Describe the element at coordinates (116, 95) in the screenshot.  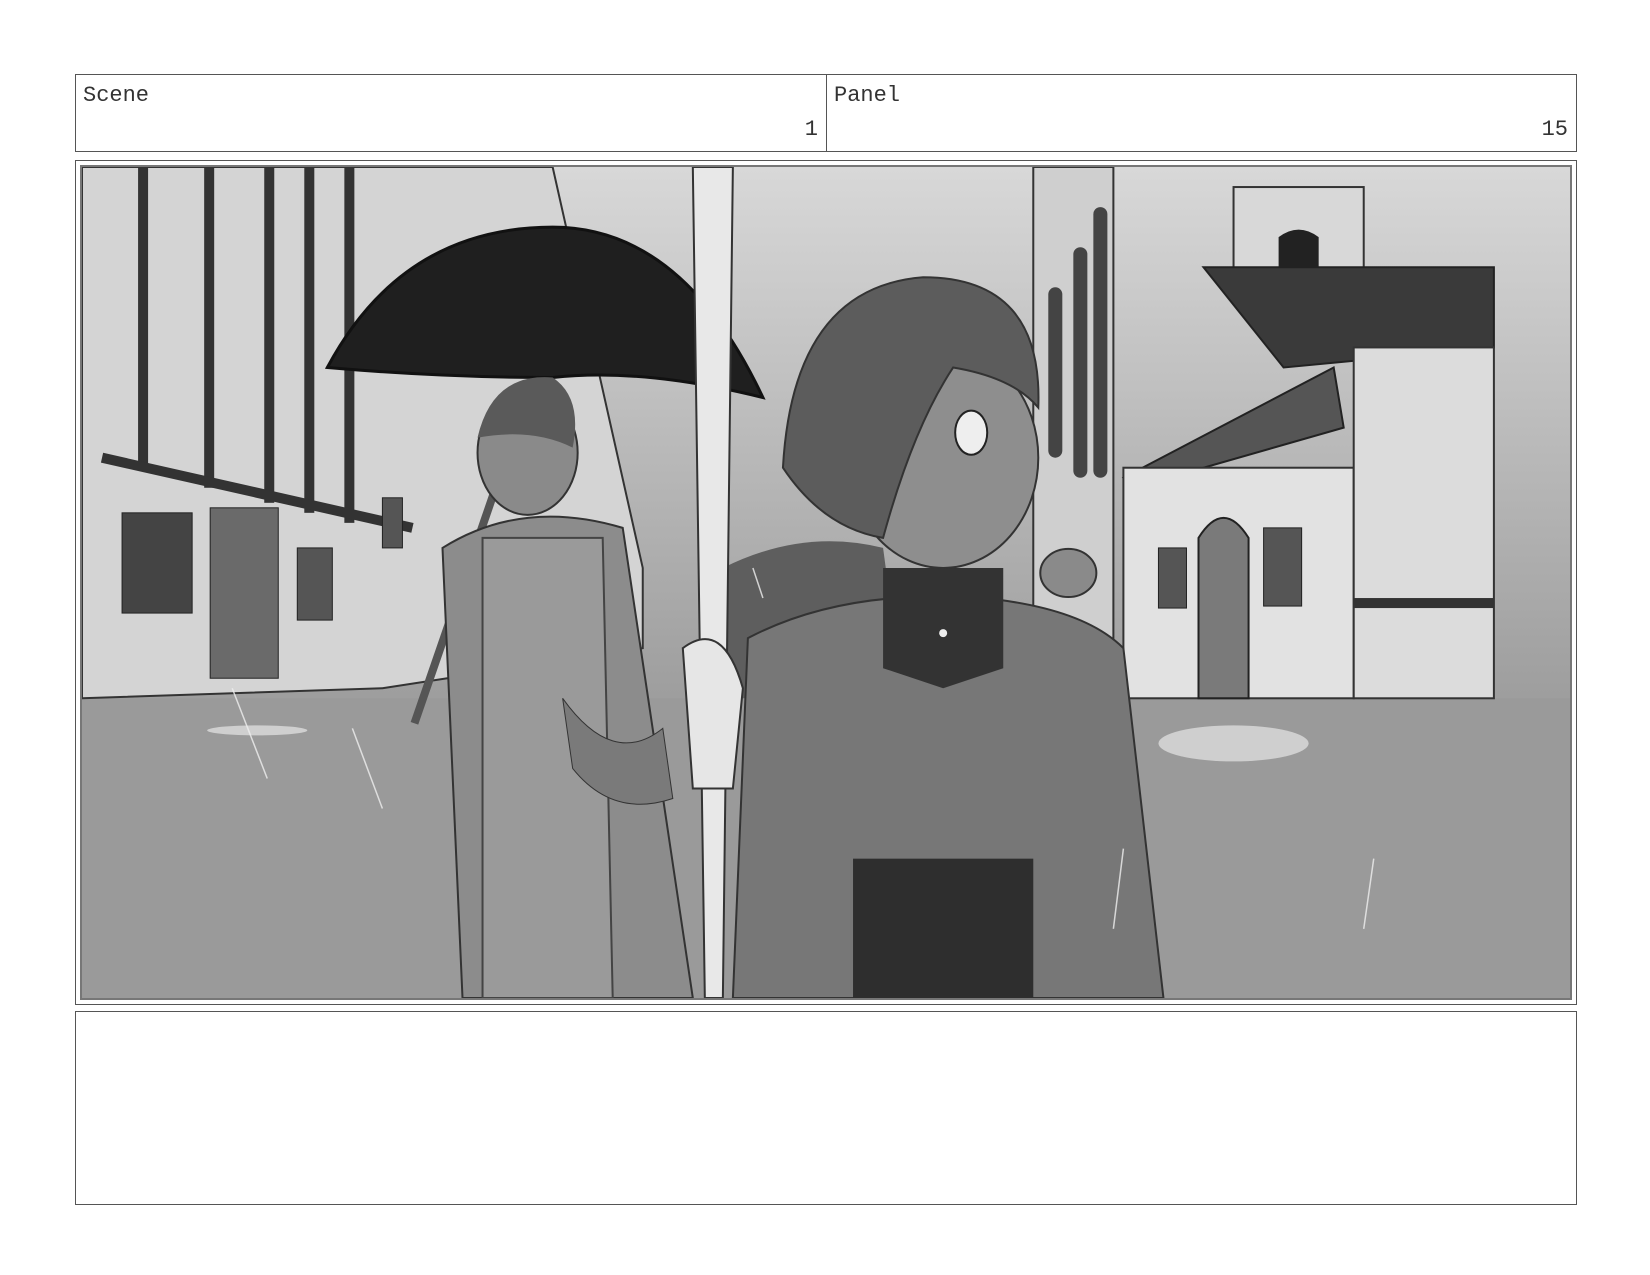
I see `scene-label: Scene` at that location.